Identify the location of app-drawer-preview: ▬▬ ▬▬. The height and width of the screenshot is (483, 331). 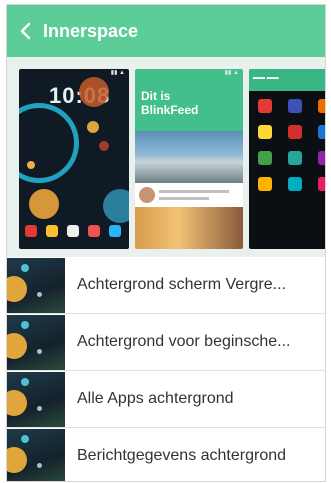
(287, 159).